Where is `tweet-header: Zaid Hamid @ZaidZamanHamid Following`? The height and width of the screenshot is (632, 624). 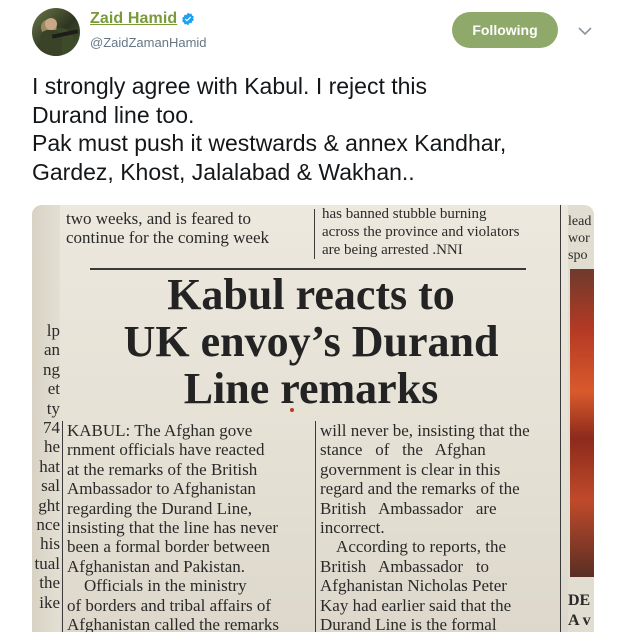
tweet-header: Zaid Hamid @ZaidZamanHamid Following is located at coordinates (317, 33).